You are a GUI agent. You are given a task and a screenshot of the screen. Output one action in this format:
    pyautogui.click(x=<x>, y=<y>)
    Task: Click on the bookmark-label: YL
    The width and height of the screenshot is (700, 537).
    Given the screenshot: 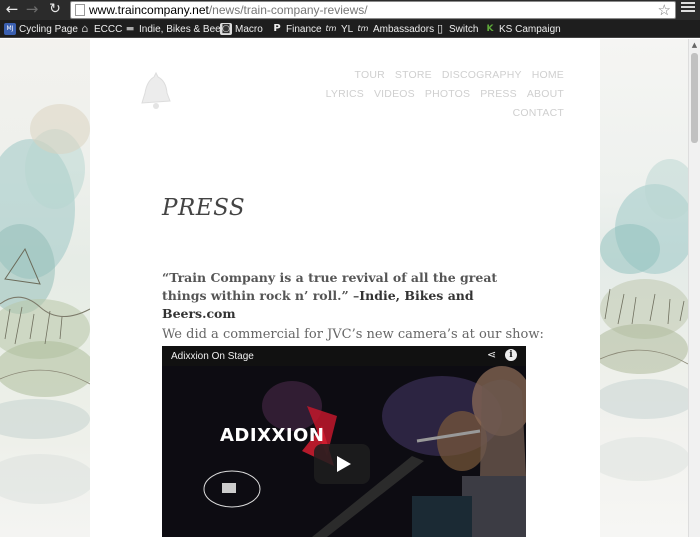 What is the action you would take?
    pyautogui.click(x=347, y=29)
    